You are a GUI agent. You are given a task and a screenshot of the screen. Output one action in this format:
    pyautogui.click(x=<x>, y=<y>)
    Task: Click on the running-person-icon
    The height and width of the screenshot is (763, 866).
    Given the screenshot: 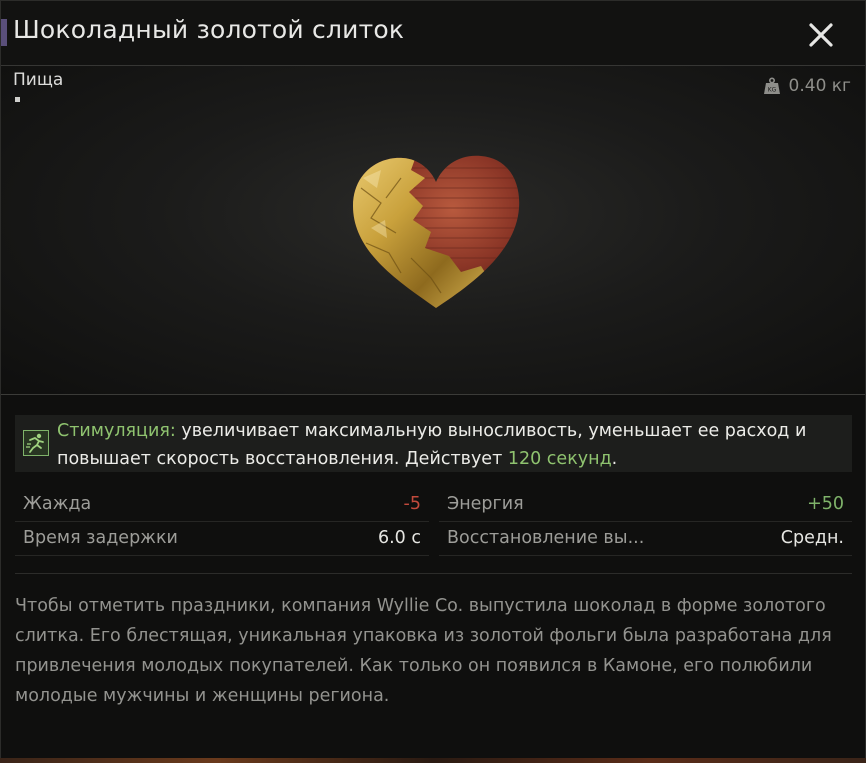 What is the action you would take?
    pyautogui.click(x=36, y=443)
    